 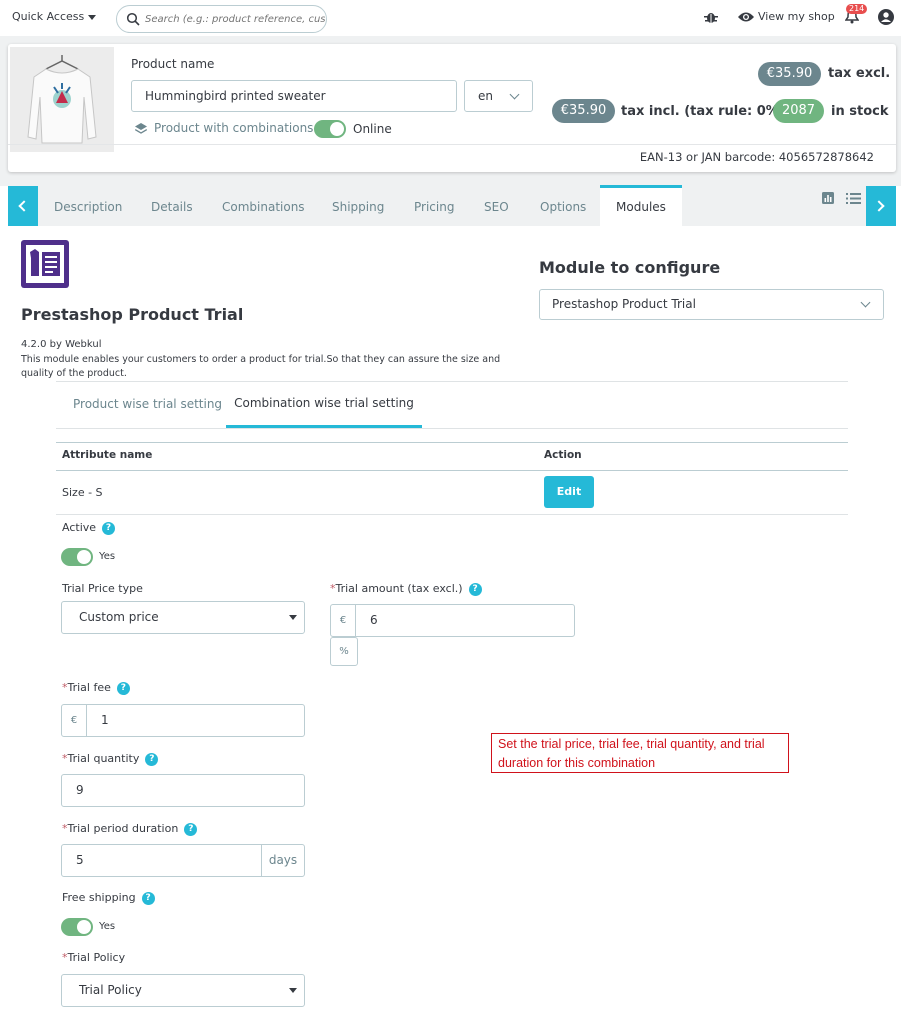 What do you see at coordinates (711, 17) in the screenshot?
I see `bug-icon` at bounding box center [711, 17].